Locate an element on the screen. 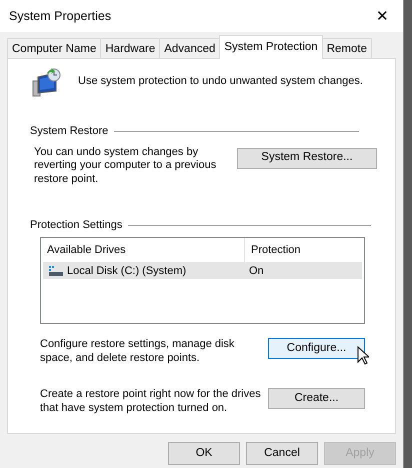  group-heading: System Restore is located at coordinates (69, 131).